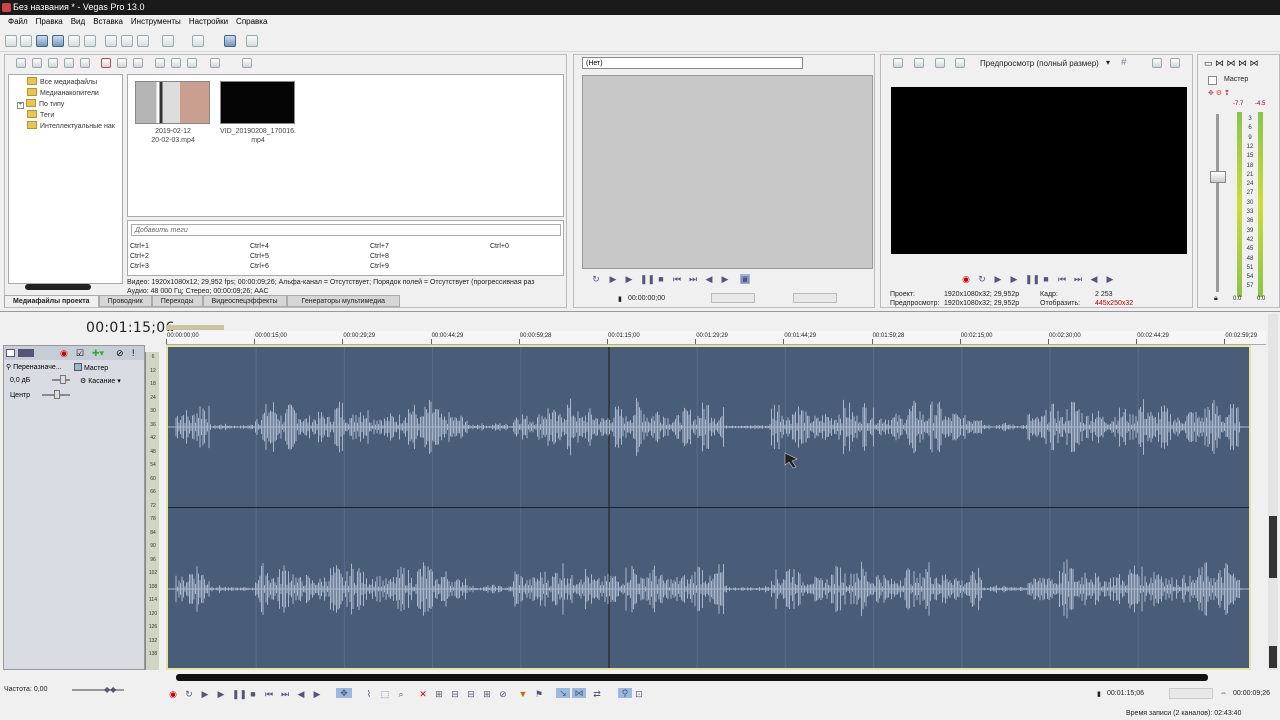 The height and width of the screenshot is (720, 1280). Describe the element at coordinates (597, 694) in the screenshot. I see `ripple-icon: ⇄` at that location.